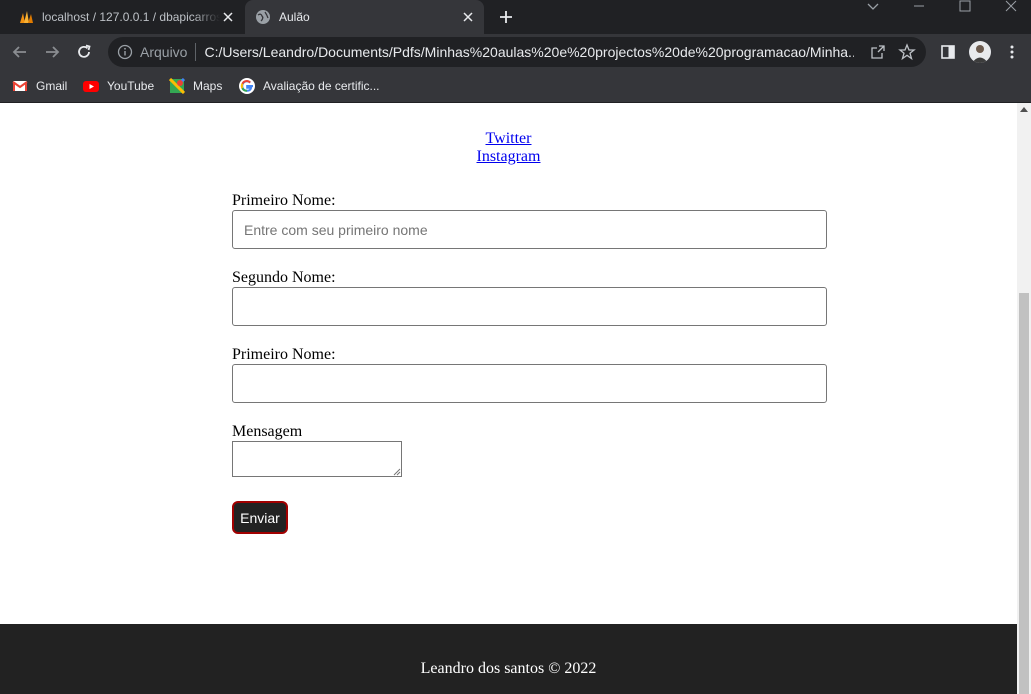  What do you see at coordinates (508, 668) in the screenshot?
I see `footer-text: Leandro dos santos © 2022` at bounding box center [508, 668].